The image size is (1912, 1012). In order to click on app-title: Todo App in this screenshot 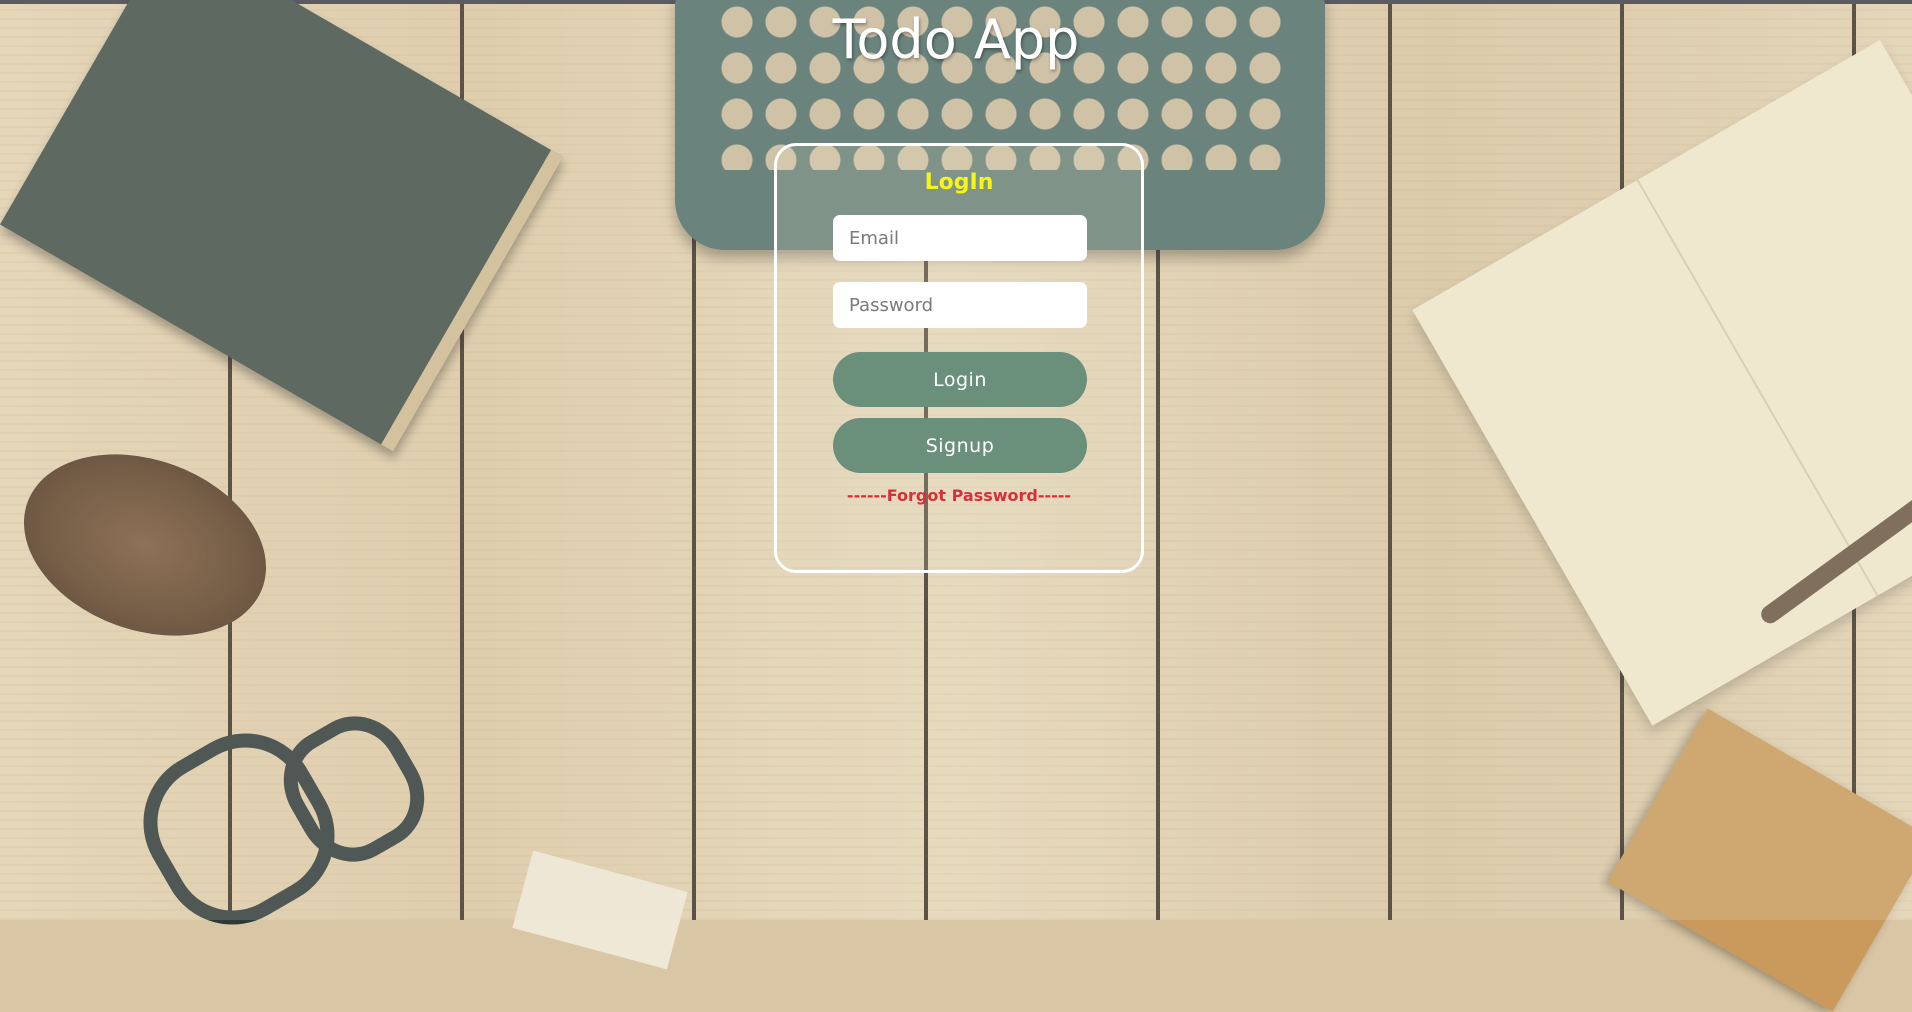, I will do `click(956, 39)`.